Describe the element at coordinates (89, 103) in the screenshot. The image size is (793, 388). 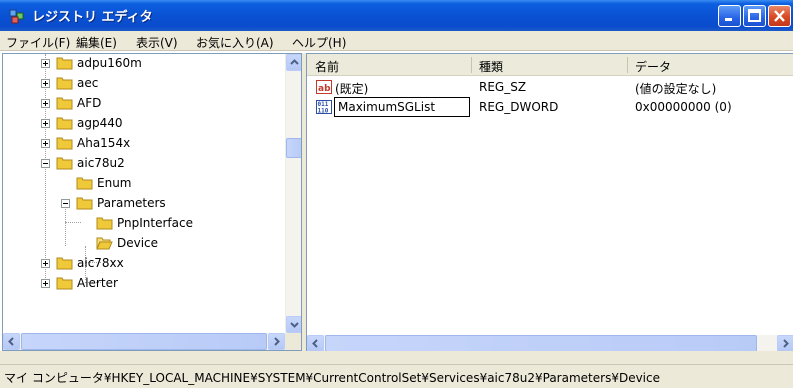
I see `tree-item-label: AFD` at that location.